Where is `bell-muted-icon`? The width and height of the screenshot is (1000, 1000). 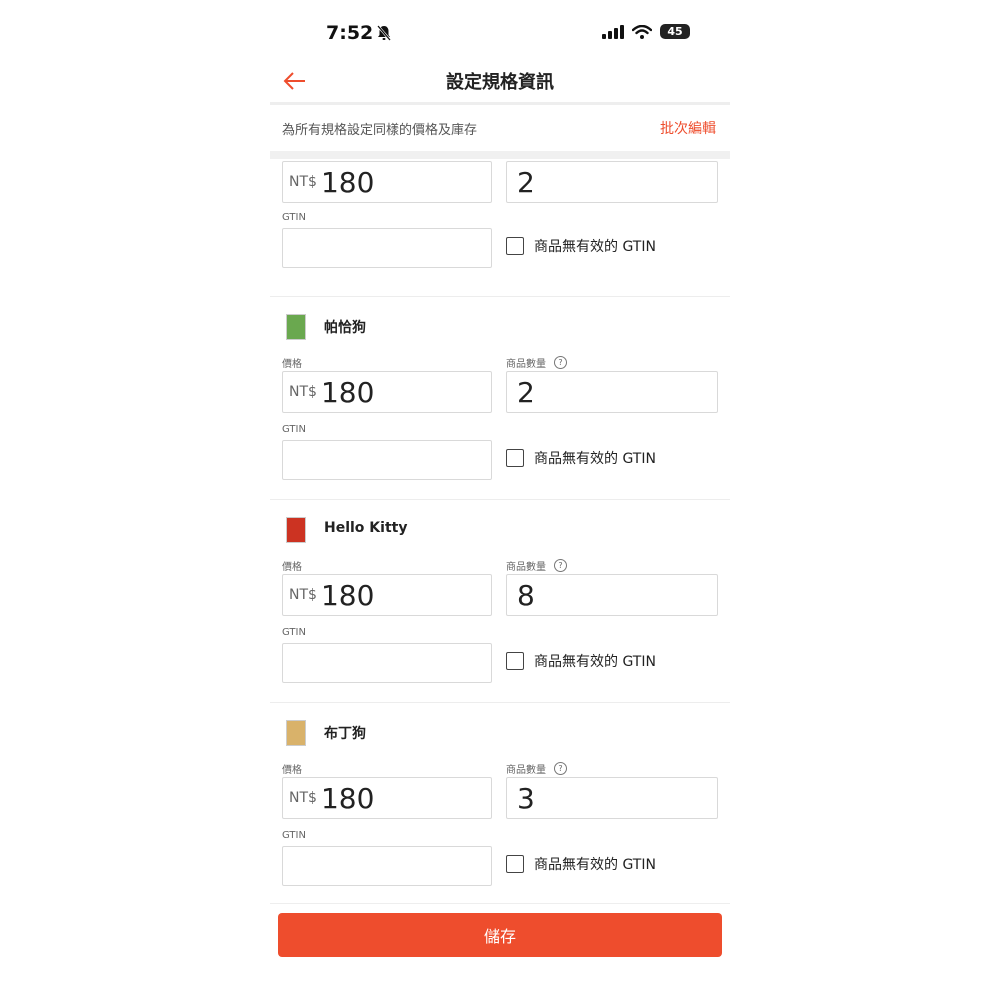
bell-muted-icon is located at coordinates (384, 33).